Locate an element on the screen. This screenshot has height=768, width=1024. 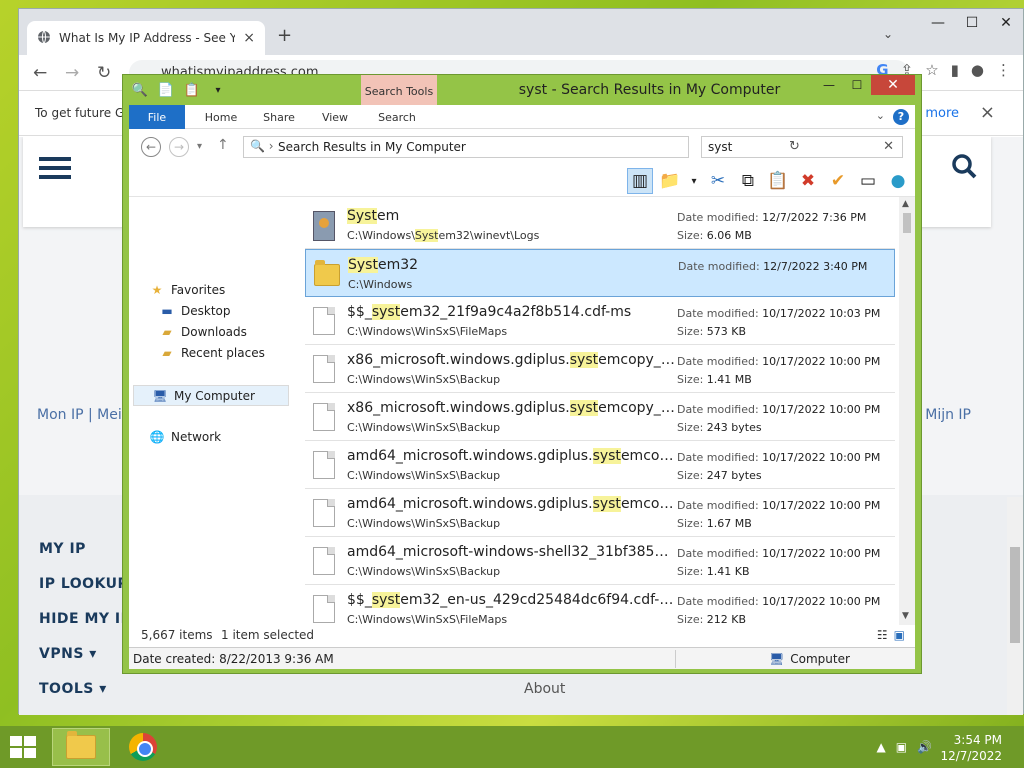
footer-about: About is located at coordinates (544, 689).